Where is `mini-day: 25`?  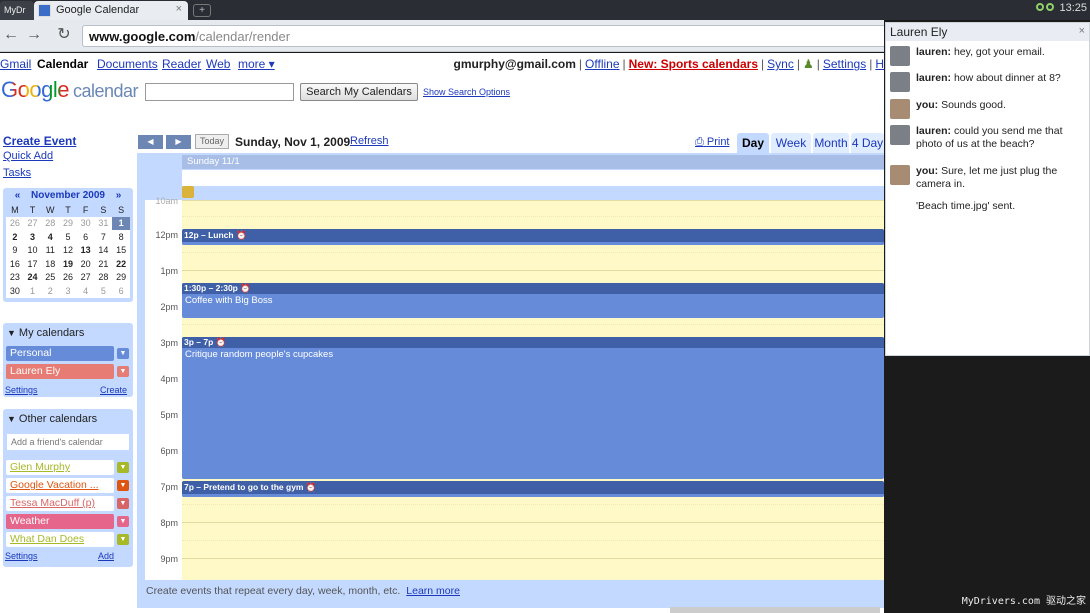
mini-day: 25 is located at coordinates (50, 277).